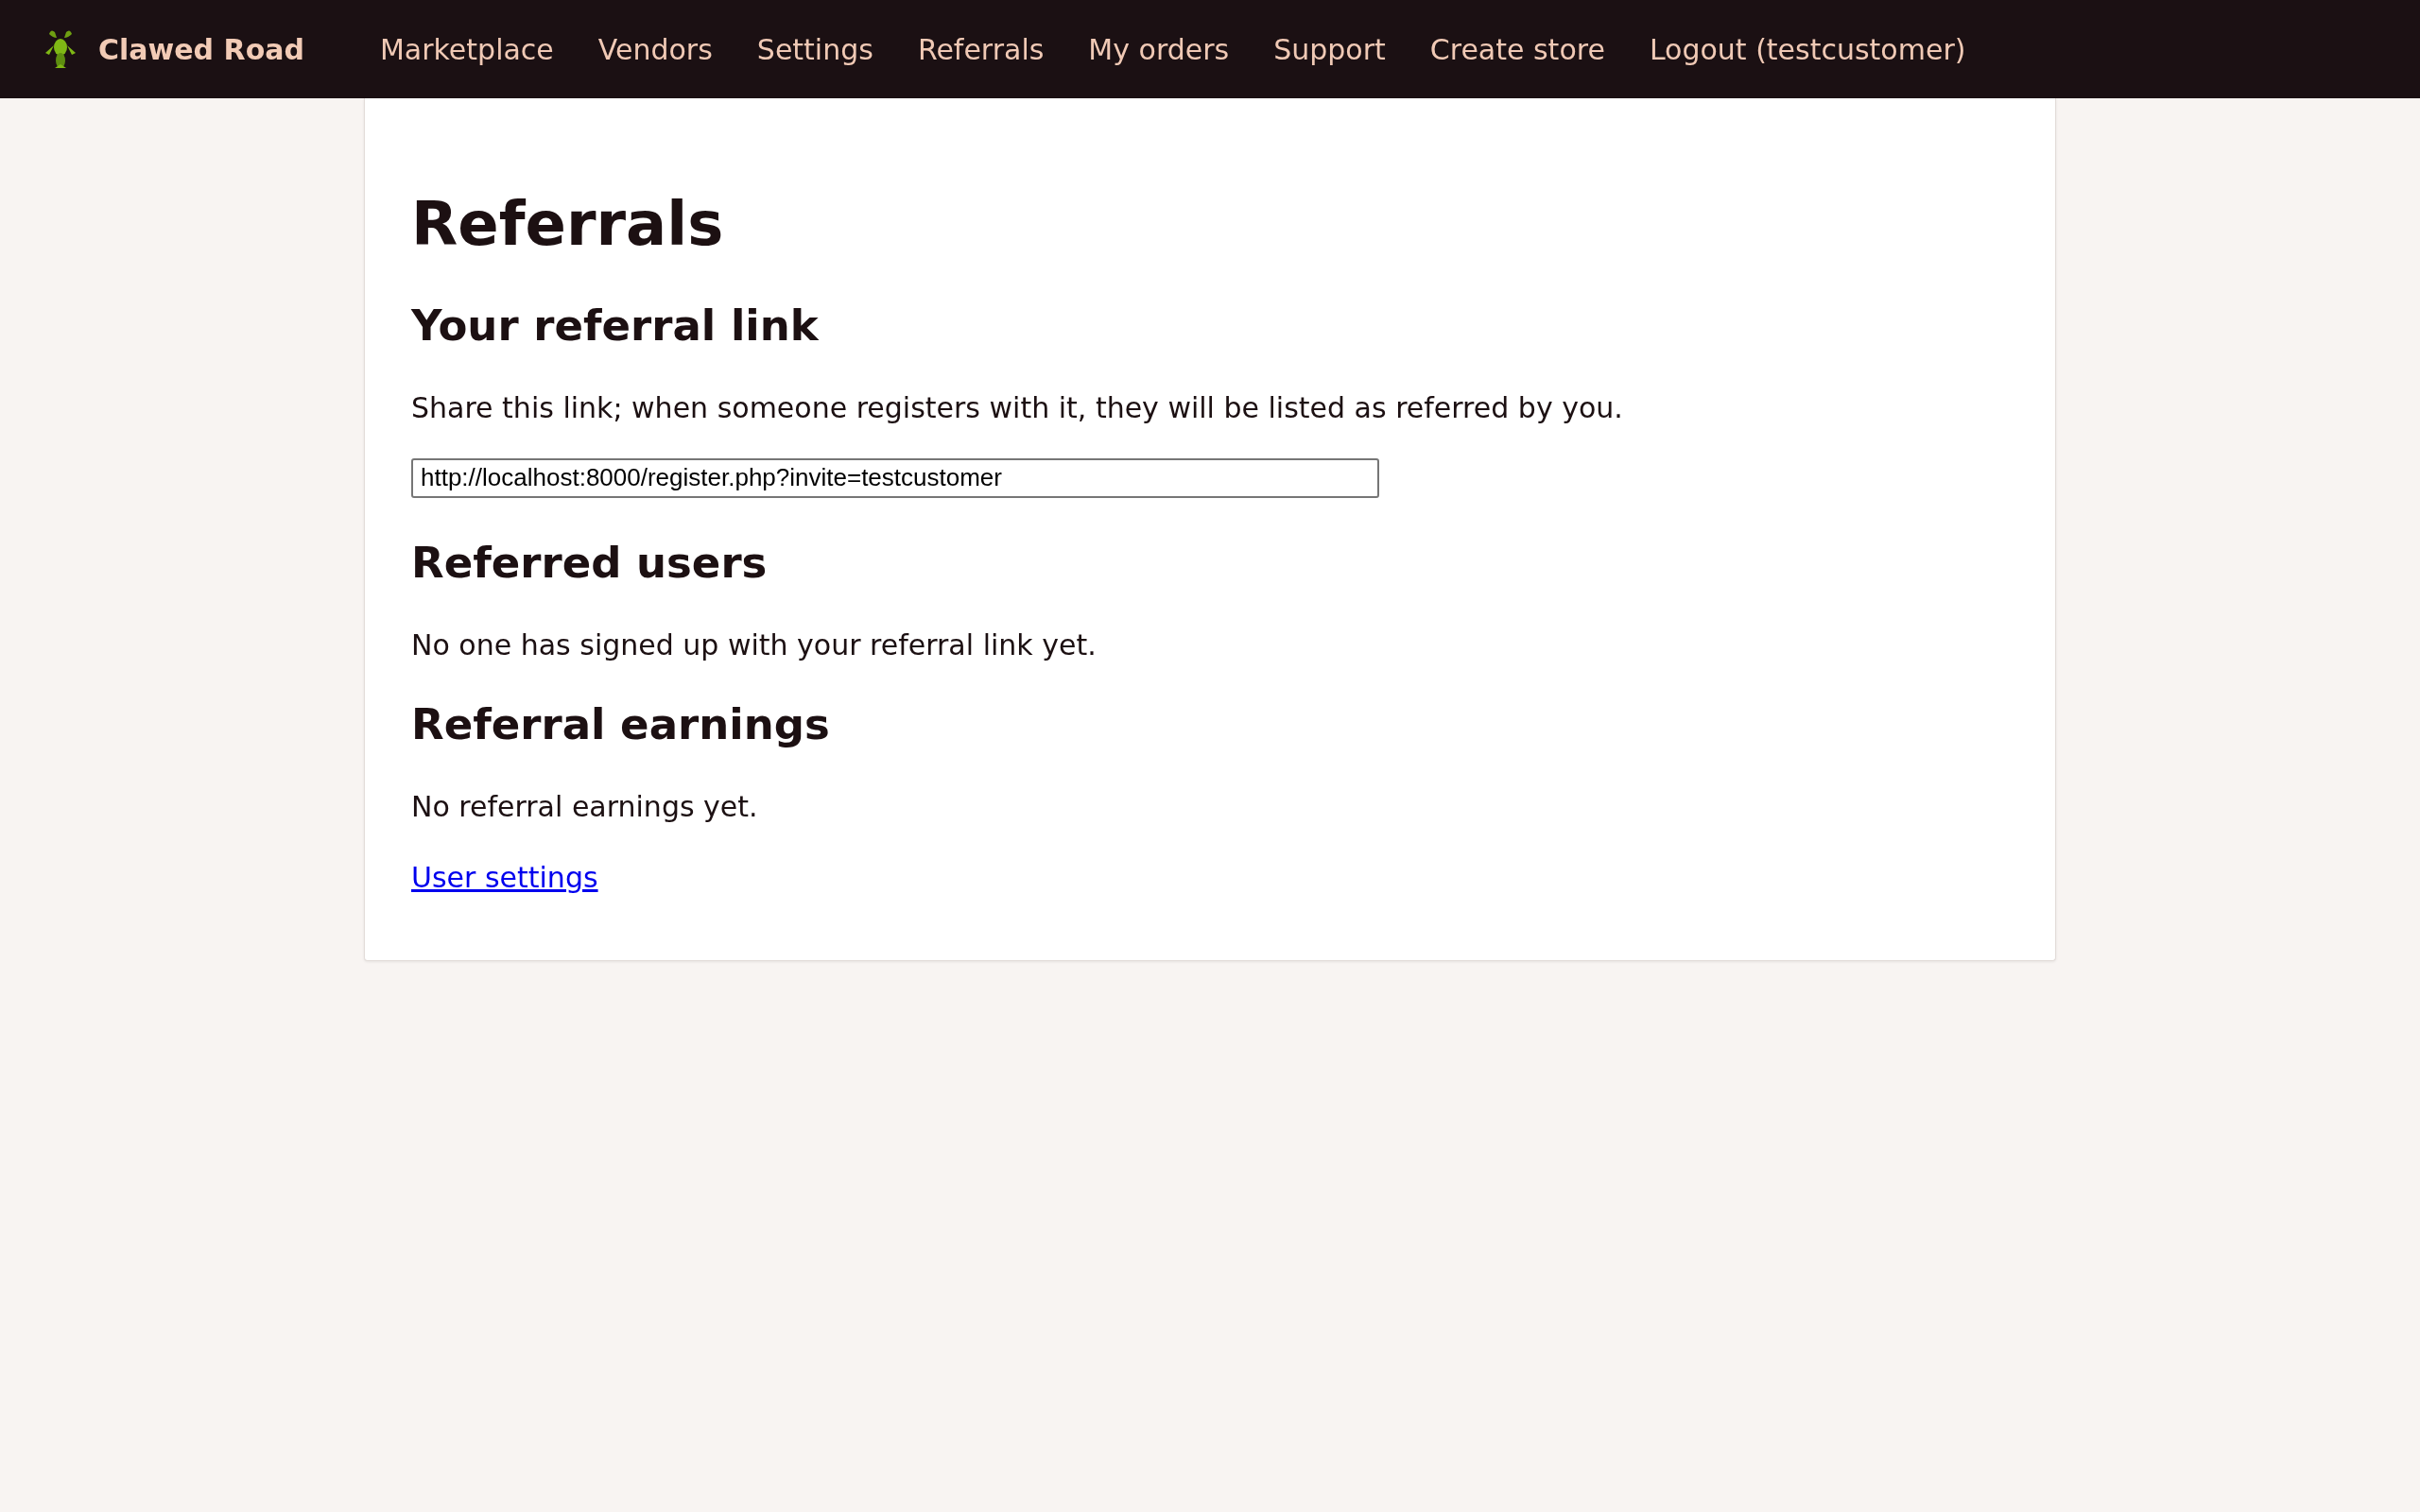 The image size is (2420, 1512). I want to click on nav-link: Settings, so click(814, 49).